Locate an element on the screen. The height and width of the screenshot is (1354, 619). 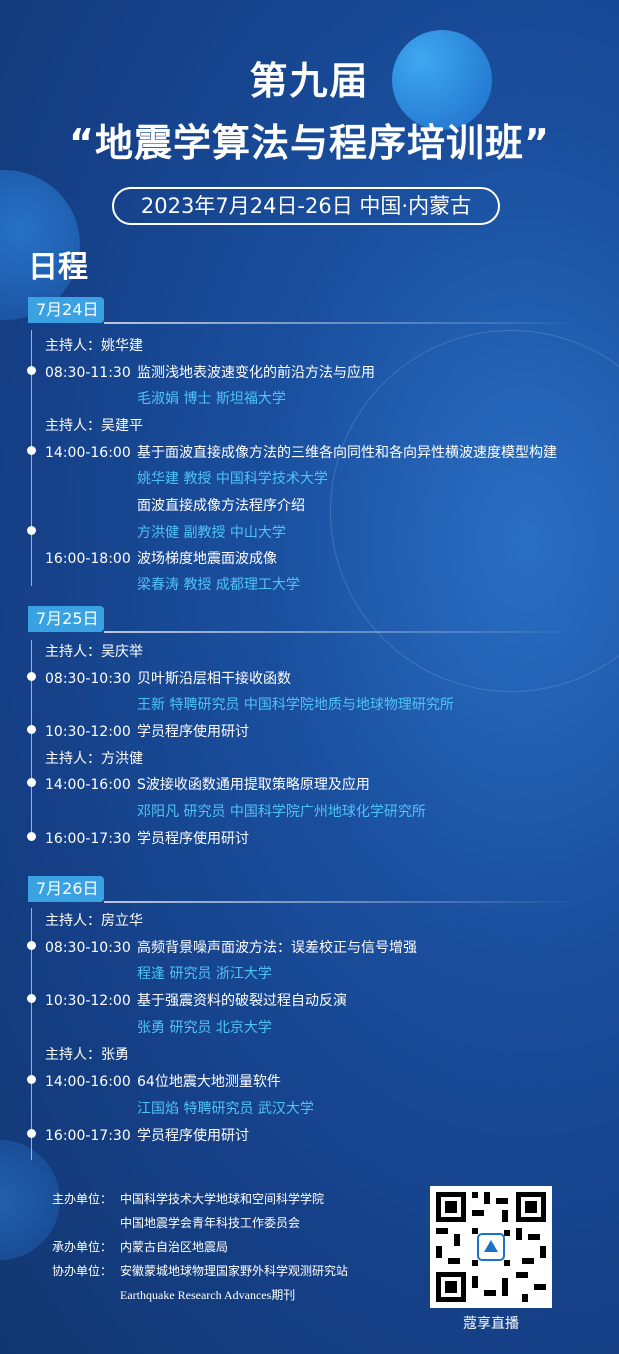
session-title: 高频背景噪声面波方法：误差校正与信号增强 is located at coordinates (277, 948).